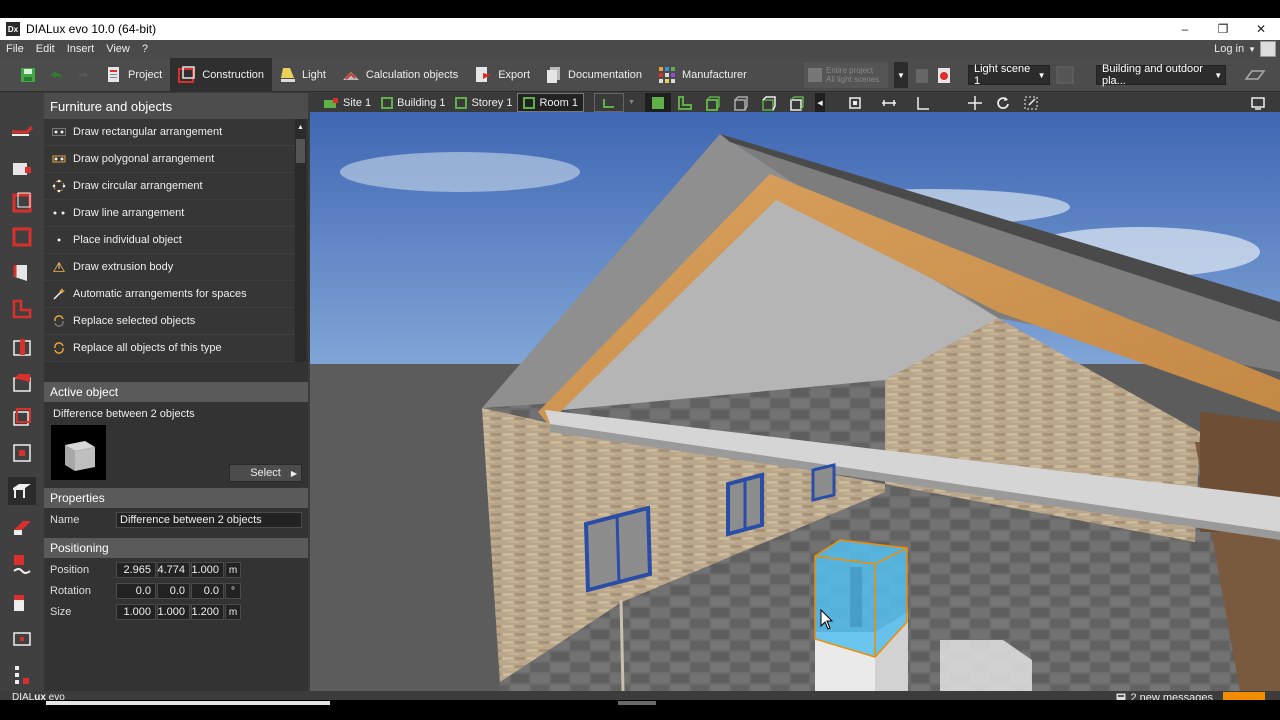 This screenshot has height=720, width=1280. Describe the element at coordinates (22, 453) in the screenshot. I see `strip-door-window-button` at that location.